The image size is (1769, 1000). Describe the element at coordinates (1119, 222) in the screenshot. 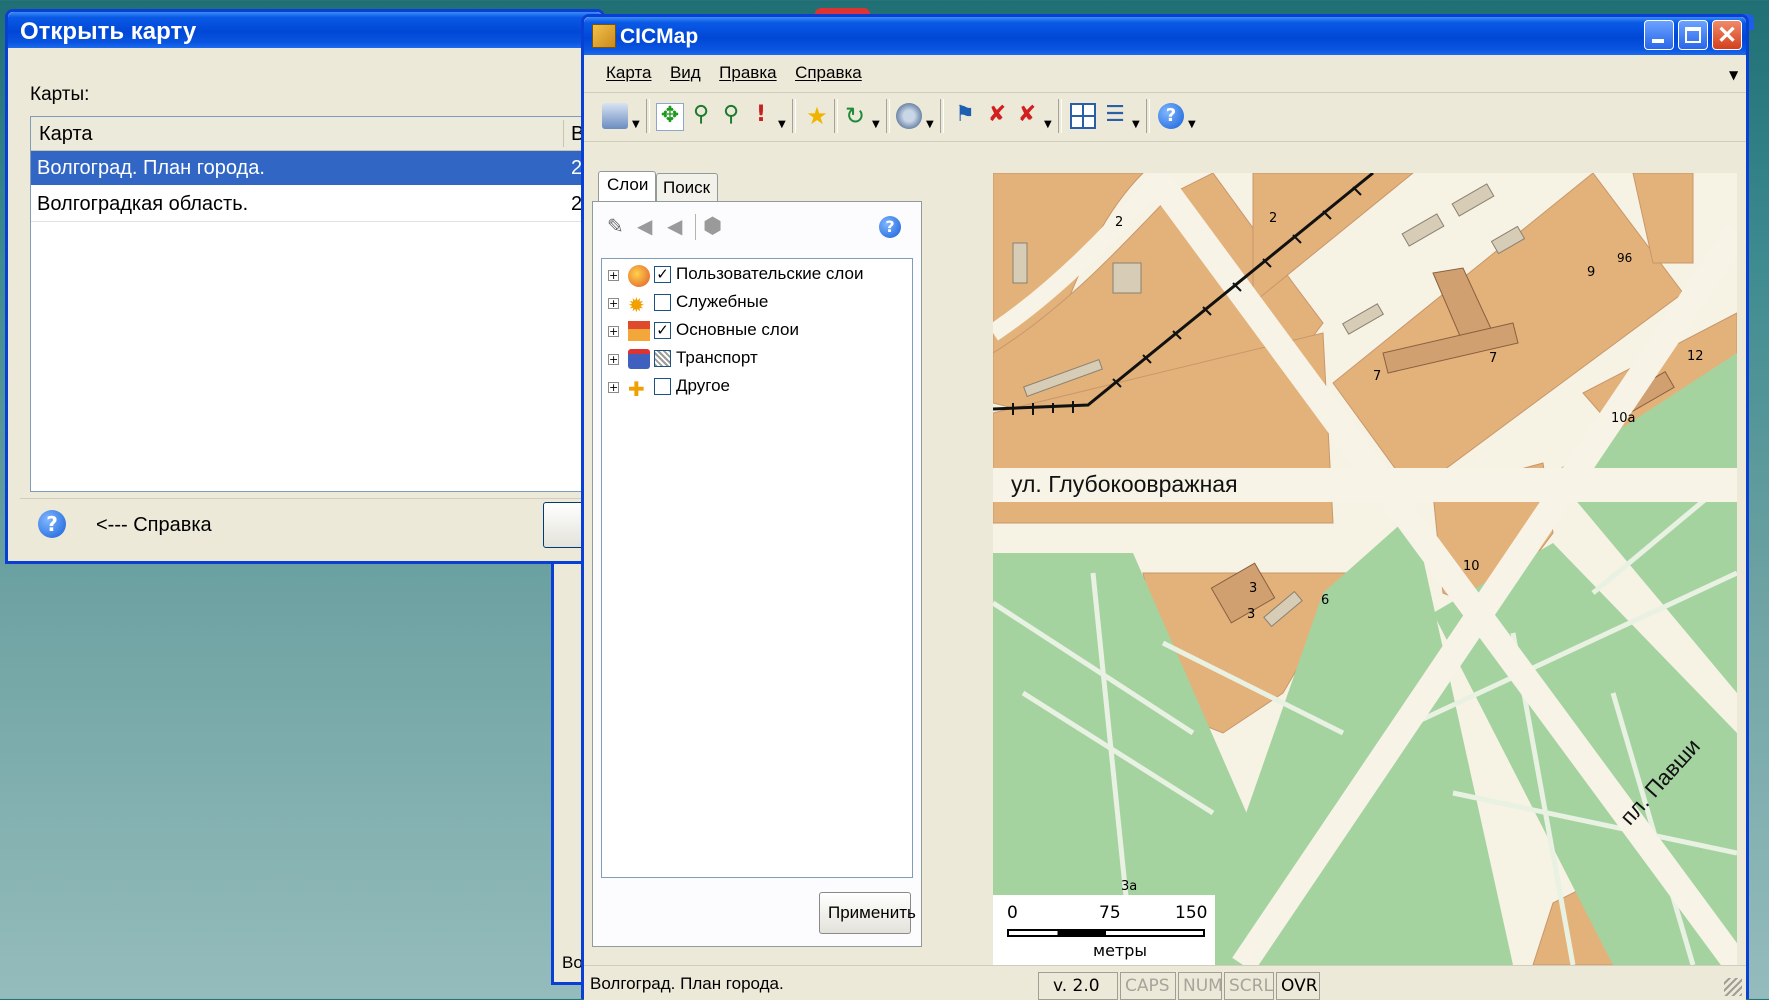

I see `house-number: 2` at that location.